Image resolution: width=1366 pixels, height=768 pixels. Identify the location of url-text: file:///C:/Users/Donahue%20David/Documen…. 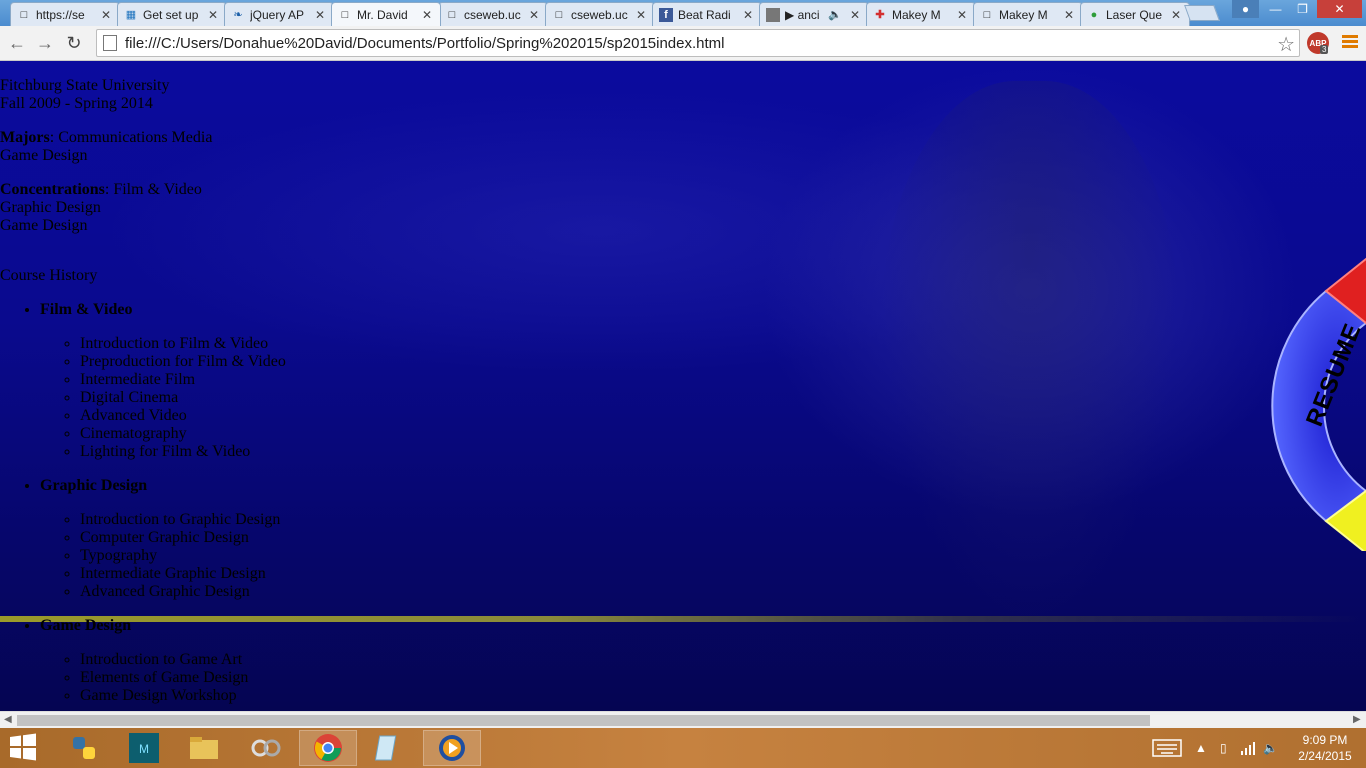
(425, 43).